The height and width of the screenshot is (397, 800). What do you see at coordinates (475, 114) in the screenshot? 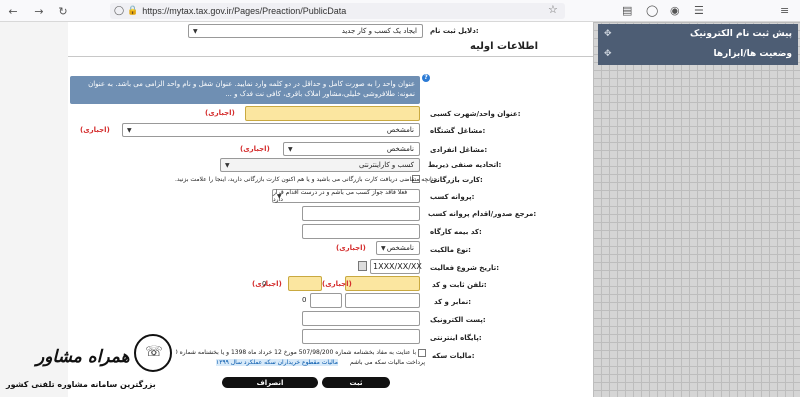
I see `unit-title-label: عنوان واحد/شهرت کسبی:` at bounding box center [475, 114].